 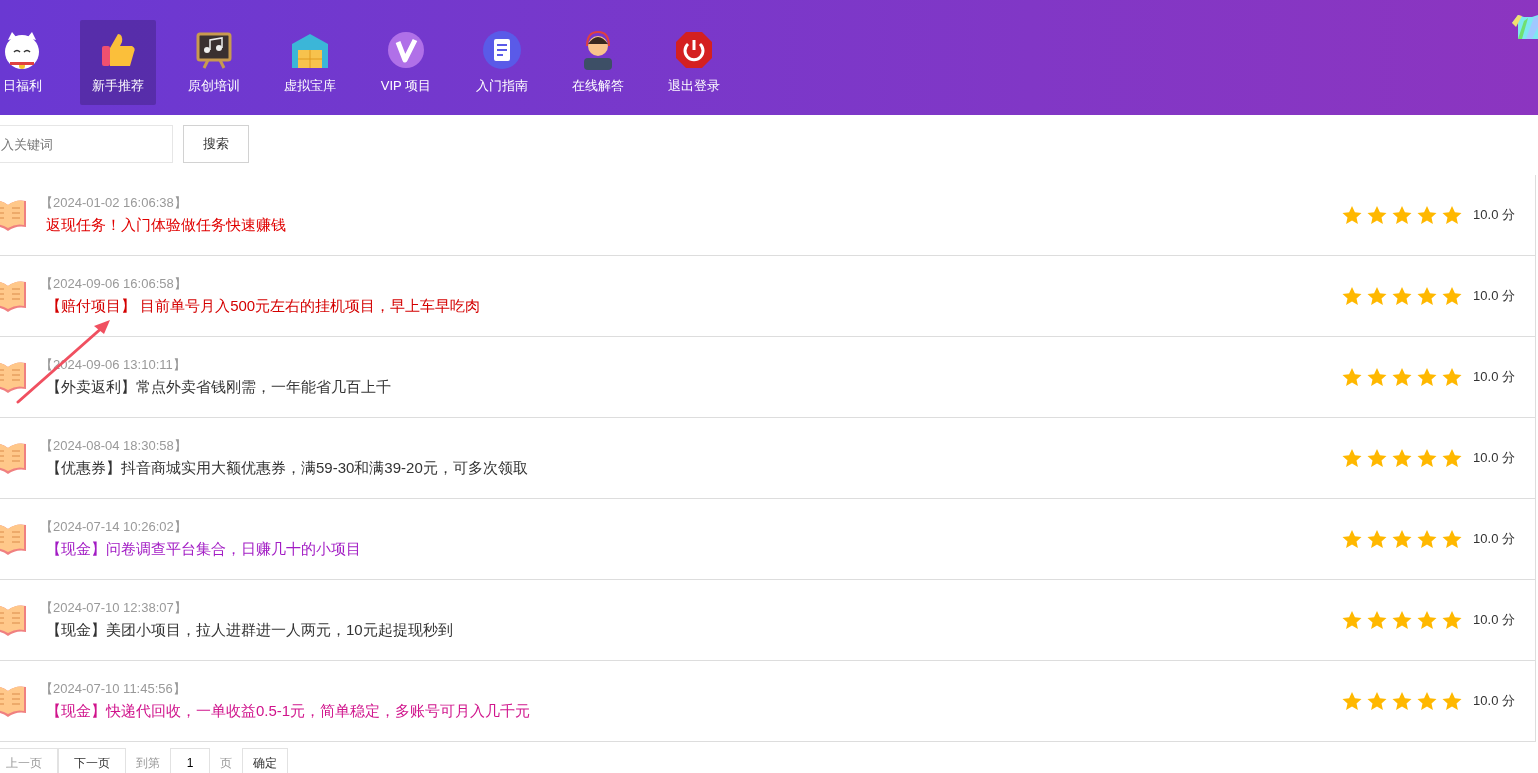 I want to click on nav-item: 入门指南, so click(x=502, y=62).